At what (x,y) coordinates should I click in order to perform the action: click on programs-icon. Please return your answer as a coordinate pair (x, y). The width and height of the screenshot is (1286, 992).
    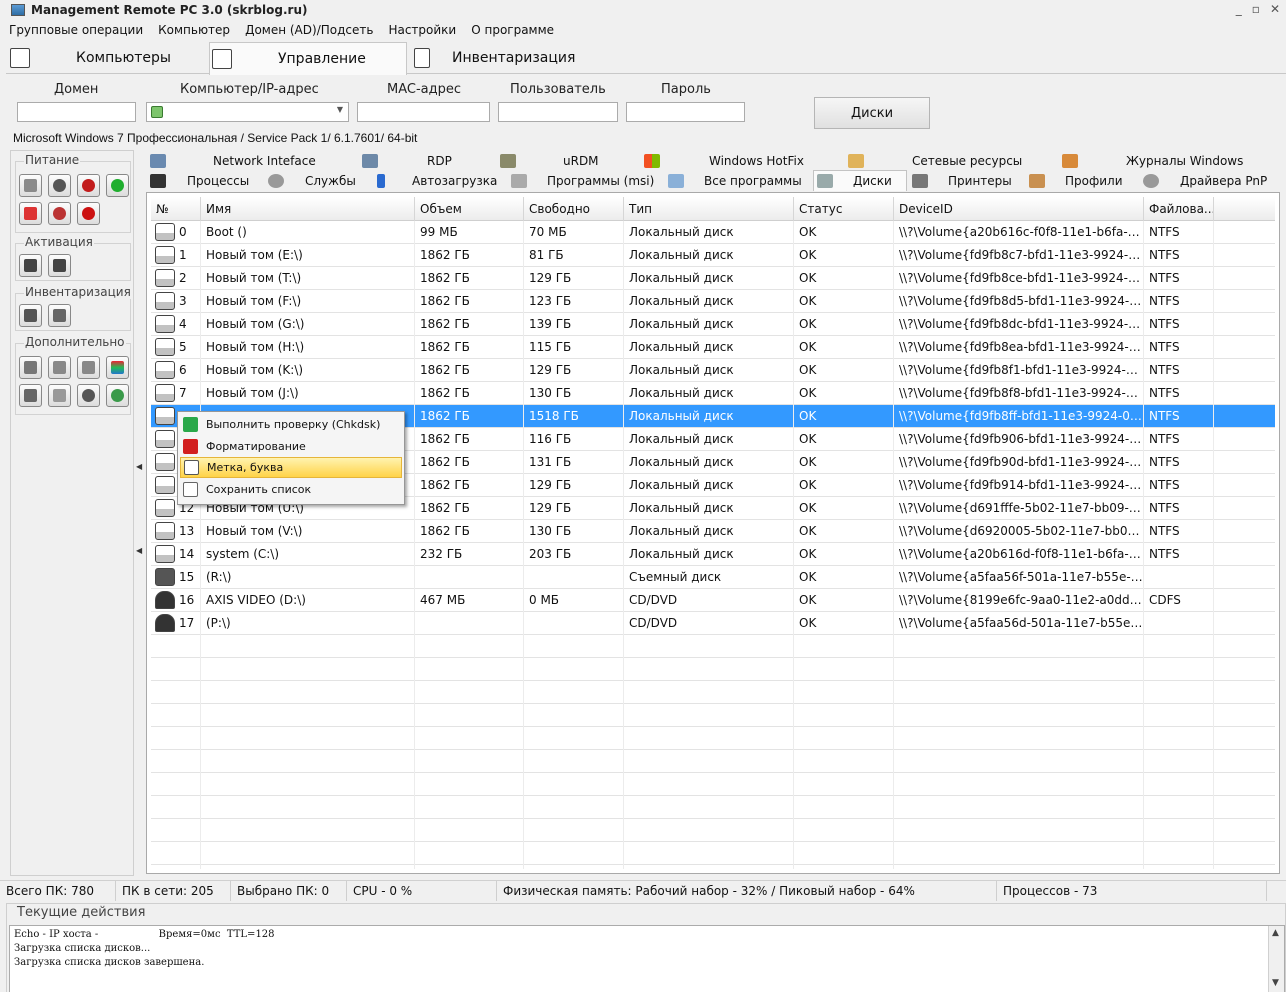
    Looking at the image, I should click on (676, 180).